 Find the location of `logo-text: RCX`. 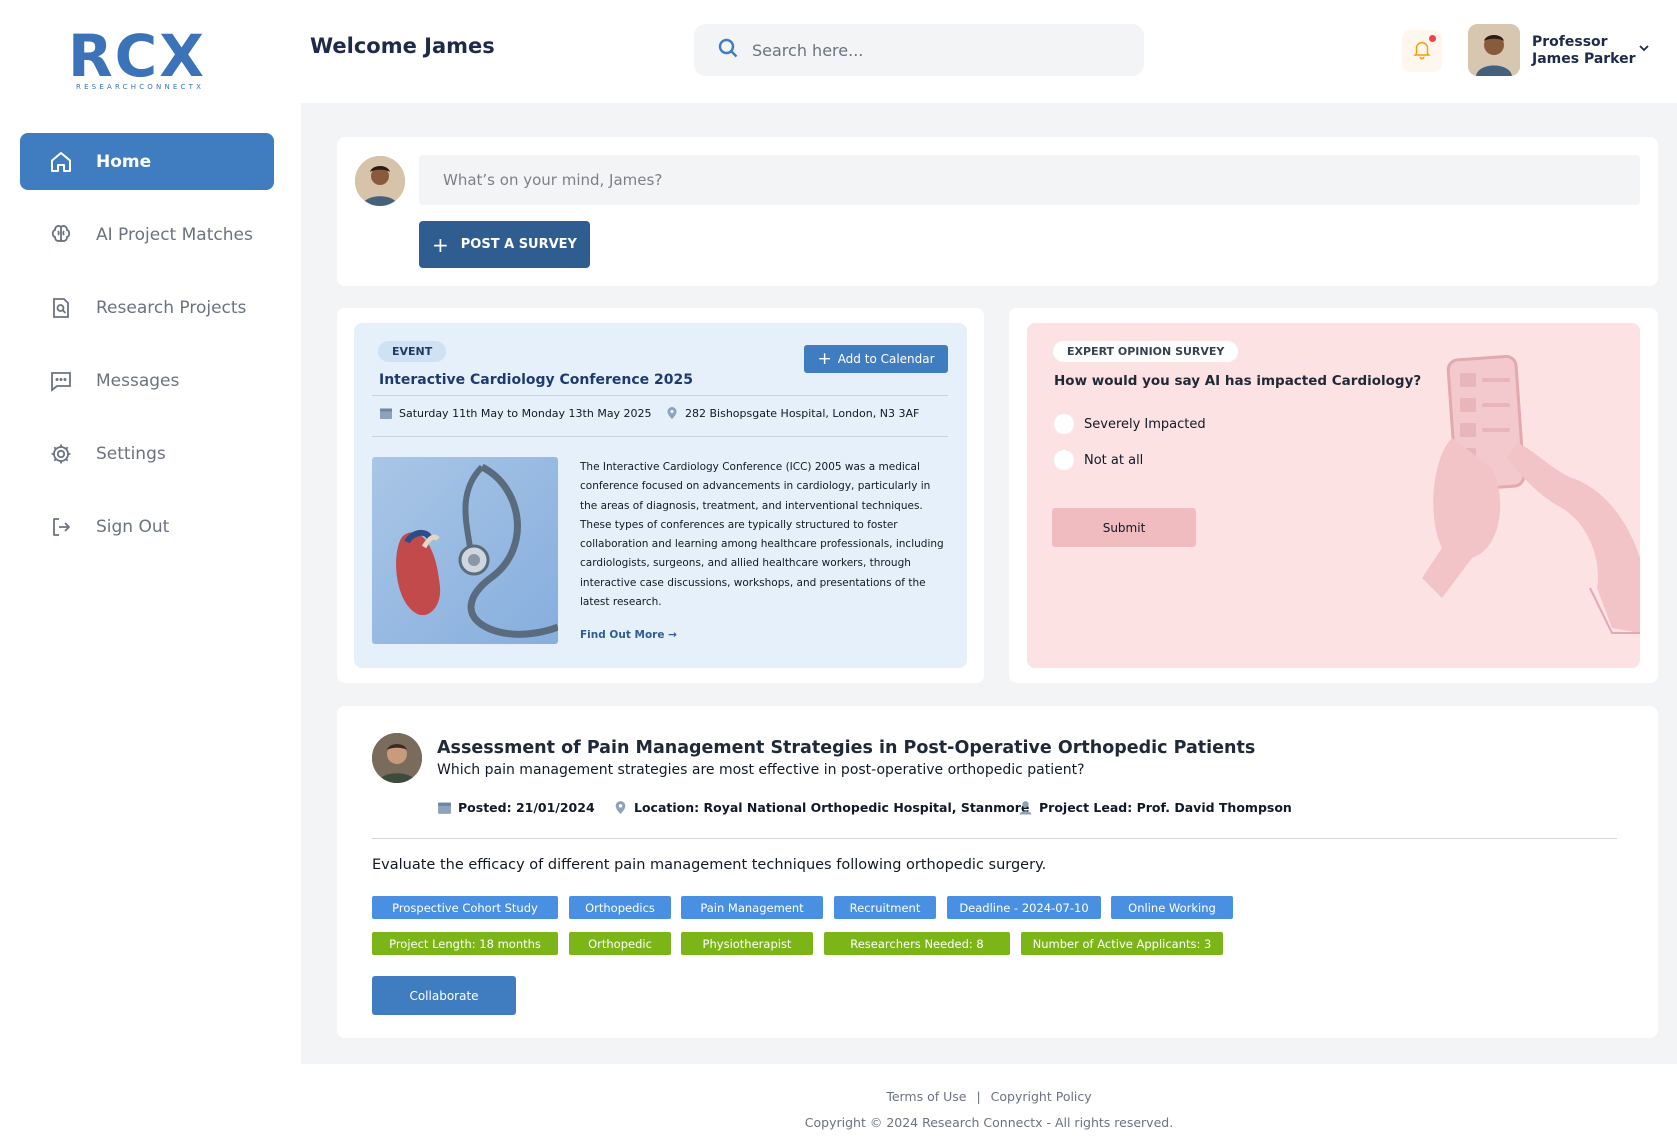

logo-text: RCX is located at coordinates (137, 56).